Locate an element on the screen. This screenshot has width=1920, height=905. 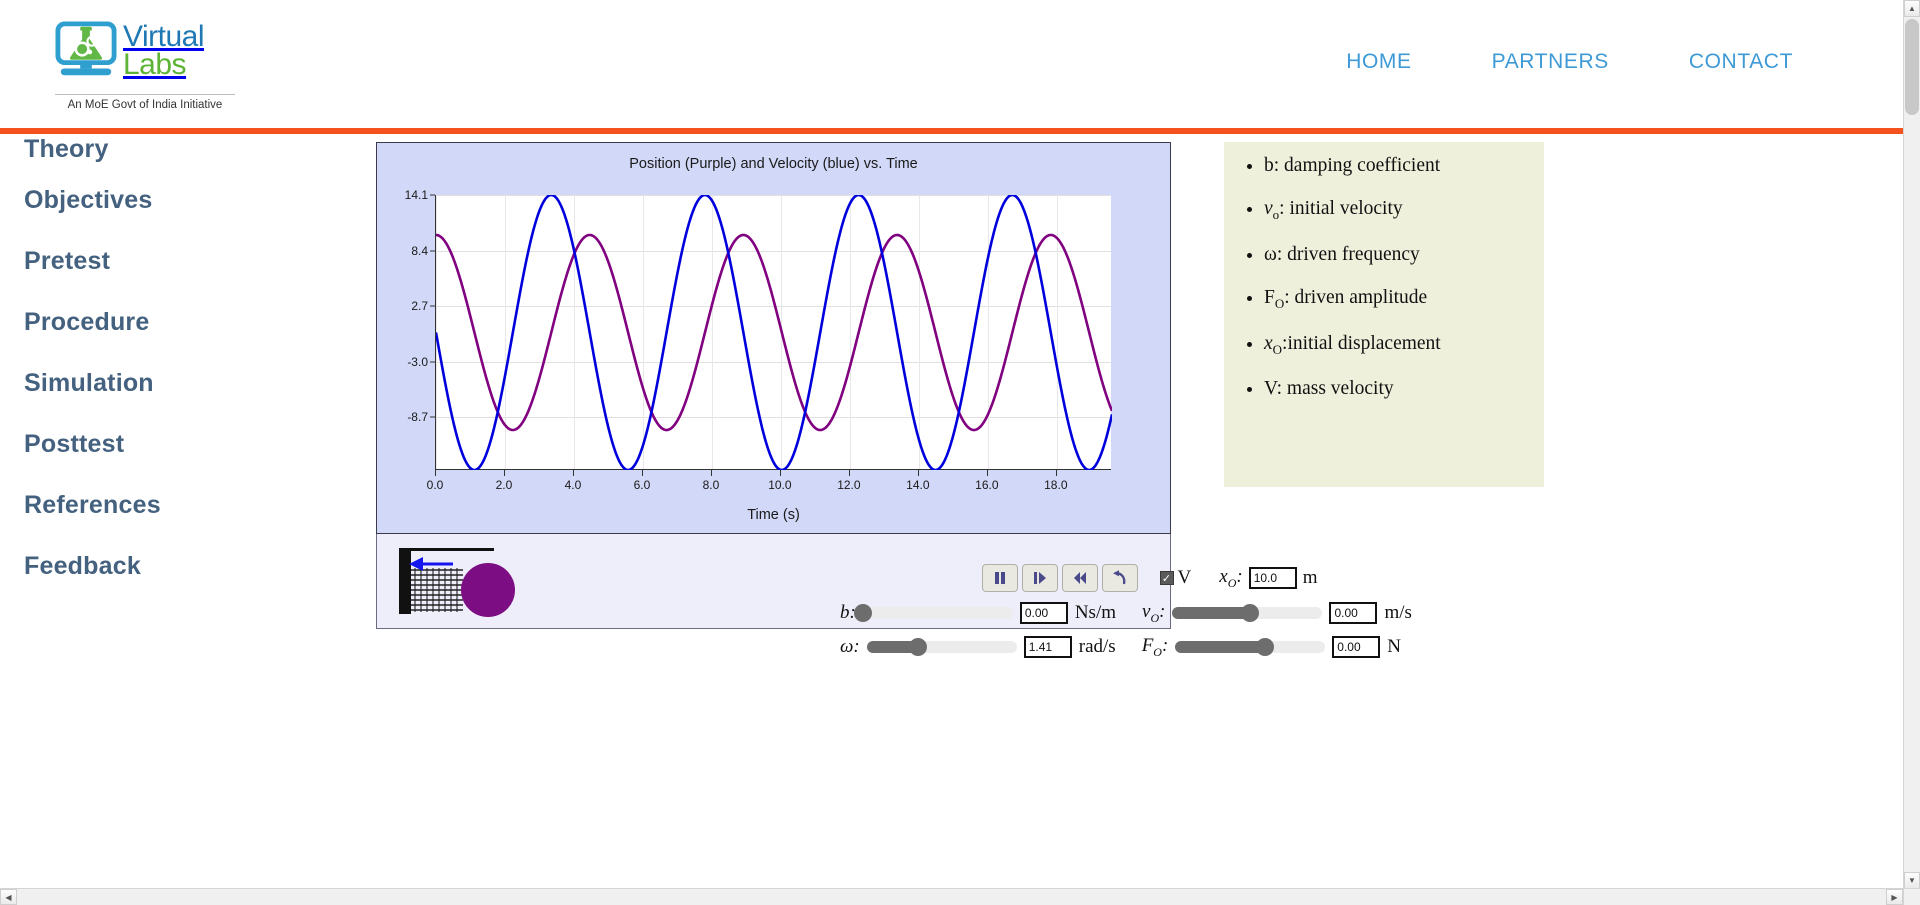
sidebar-item-procedure: Procedure is located at coordinates (188, 322).